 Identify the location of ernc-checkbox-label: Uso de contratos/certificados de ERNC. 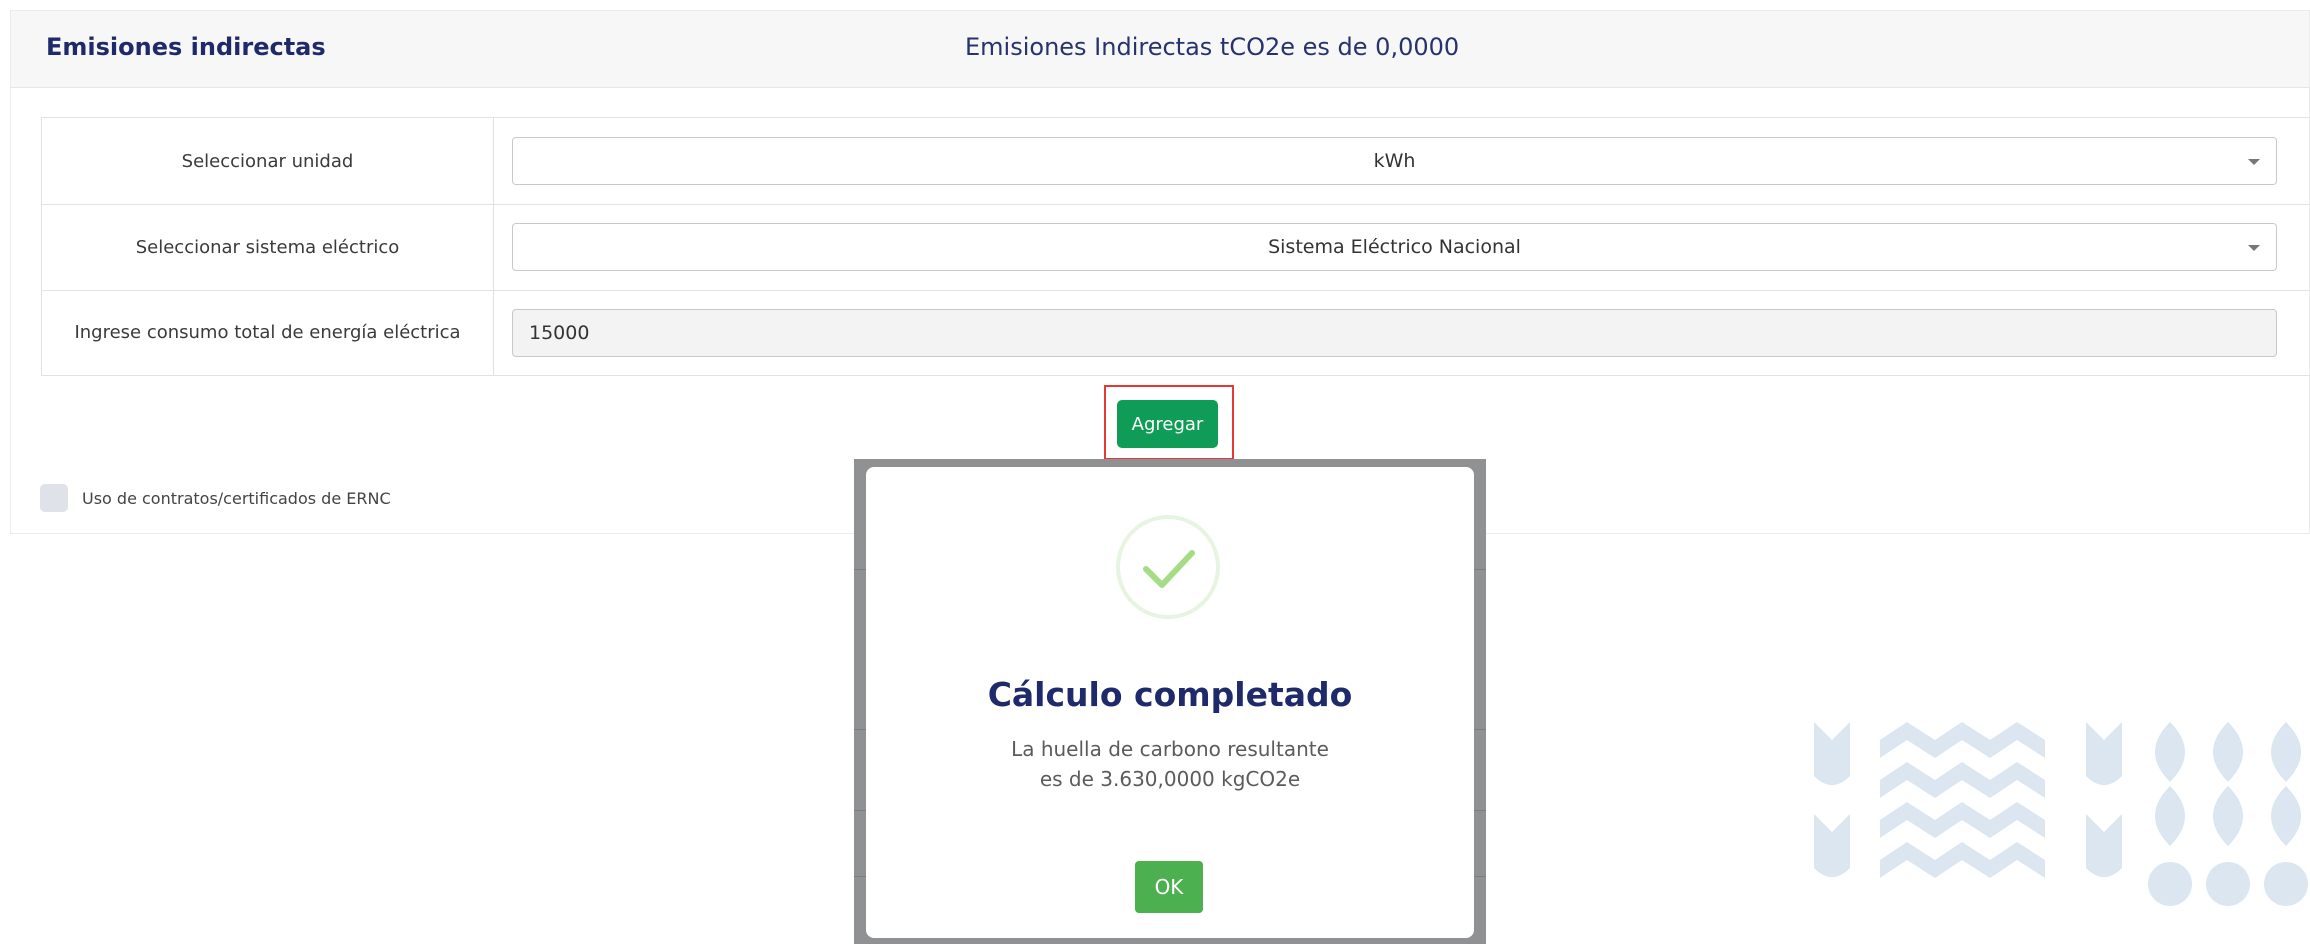
(236, 498).